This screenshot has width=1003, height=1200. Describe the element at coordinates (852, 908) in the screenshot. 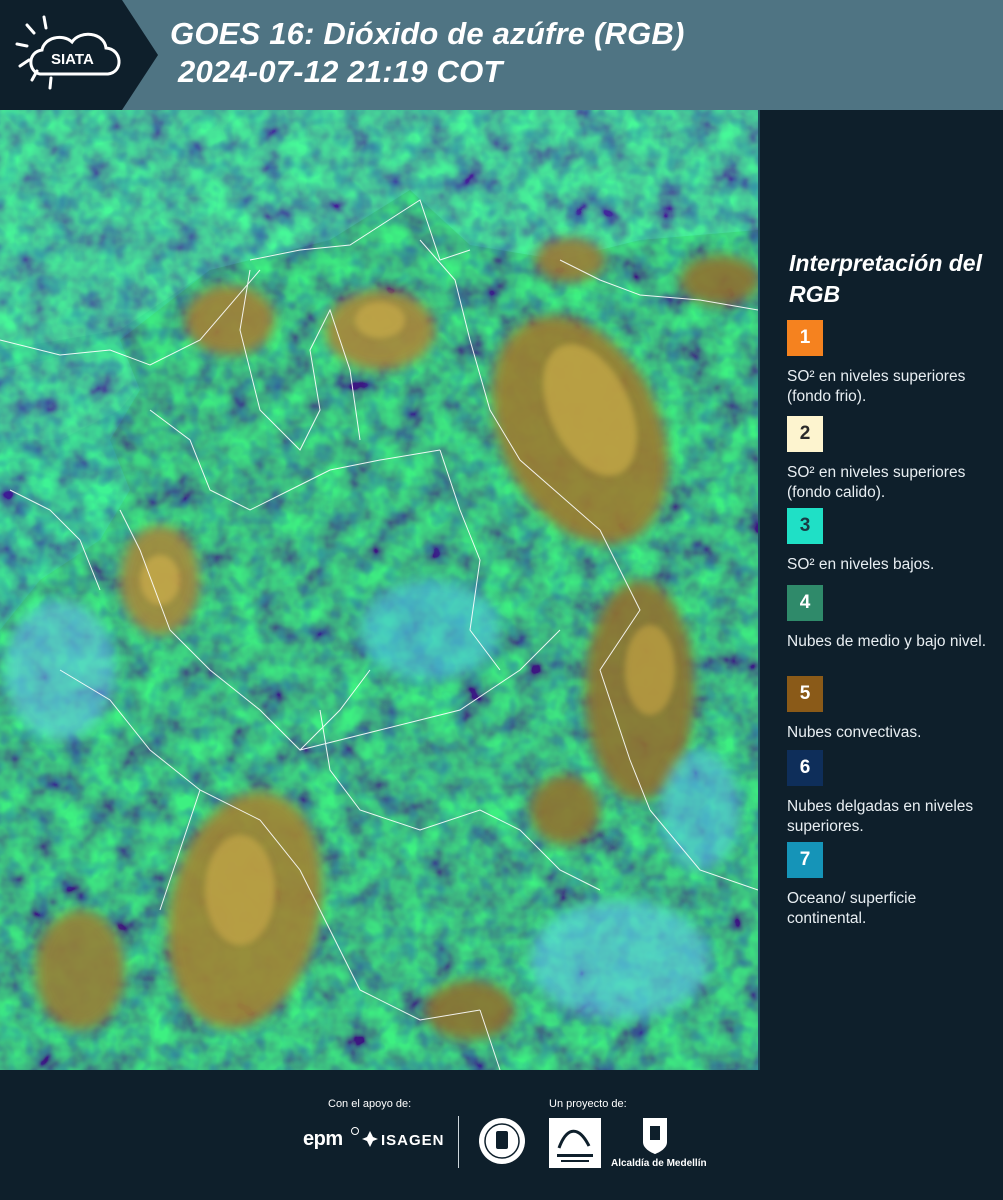

I see `legend-item-text: Oceano/ superficie continental.` at that location.